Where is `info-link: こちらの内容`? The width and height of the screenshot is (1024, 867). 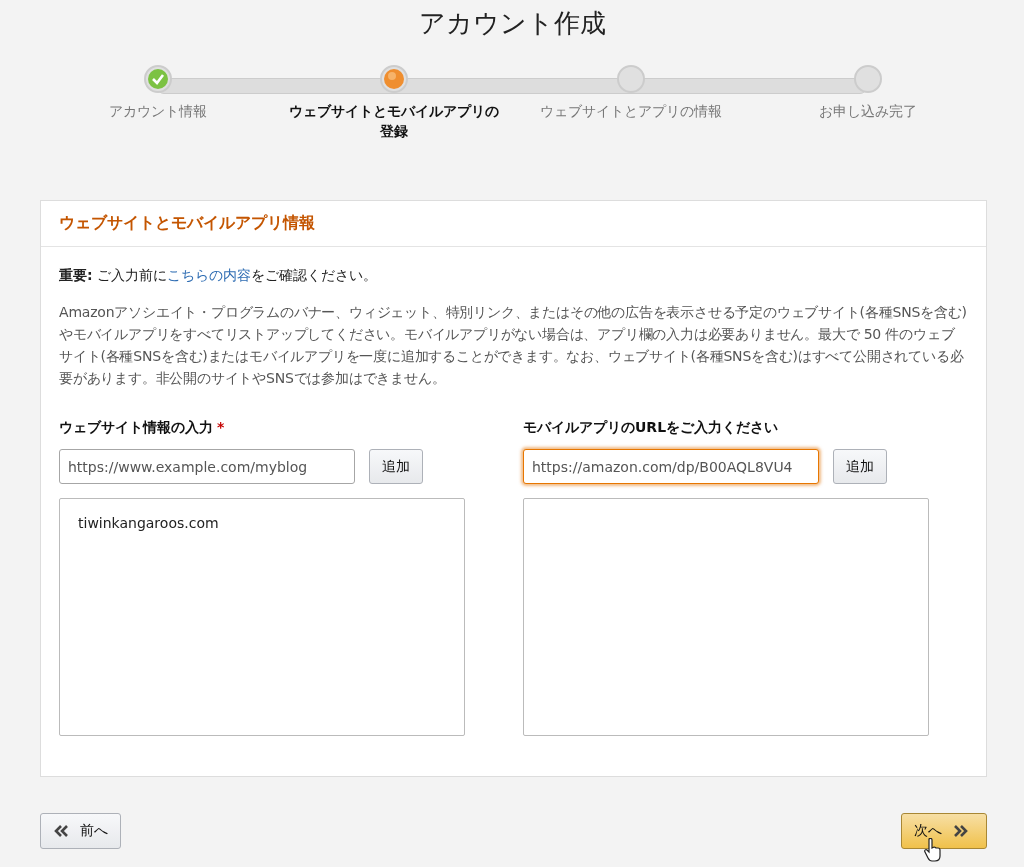 info-link: こちらの内容 is located at coordinates (209, 275).